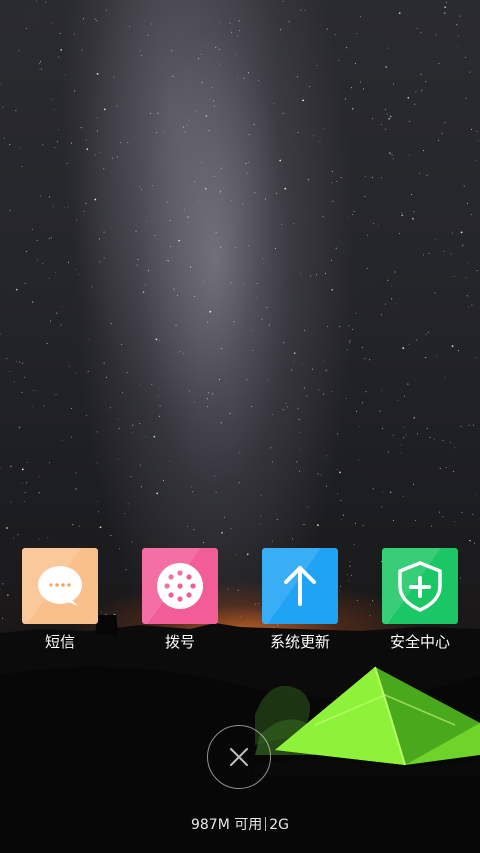  What do you see at coordinates (266, 824) in the screenshot?
I see `memory-separator` at bounding box center [266, 824].